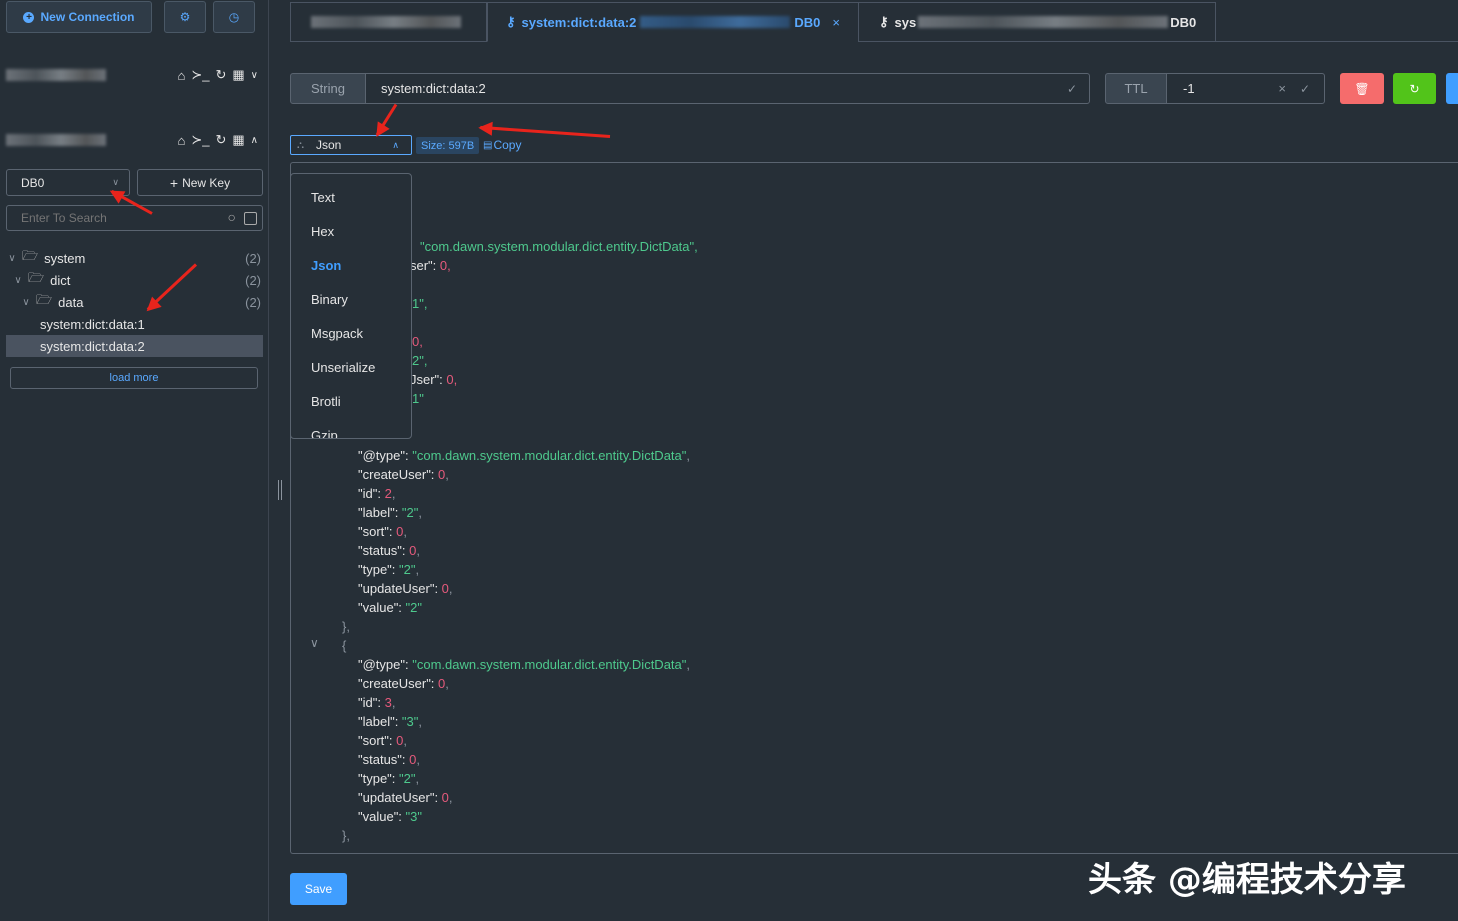  I want to click on format-option-msgpack: Msgpack, so click(351, 333).